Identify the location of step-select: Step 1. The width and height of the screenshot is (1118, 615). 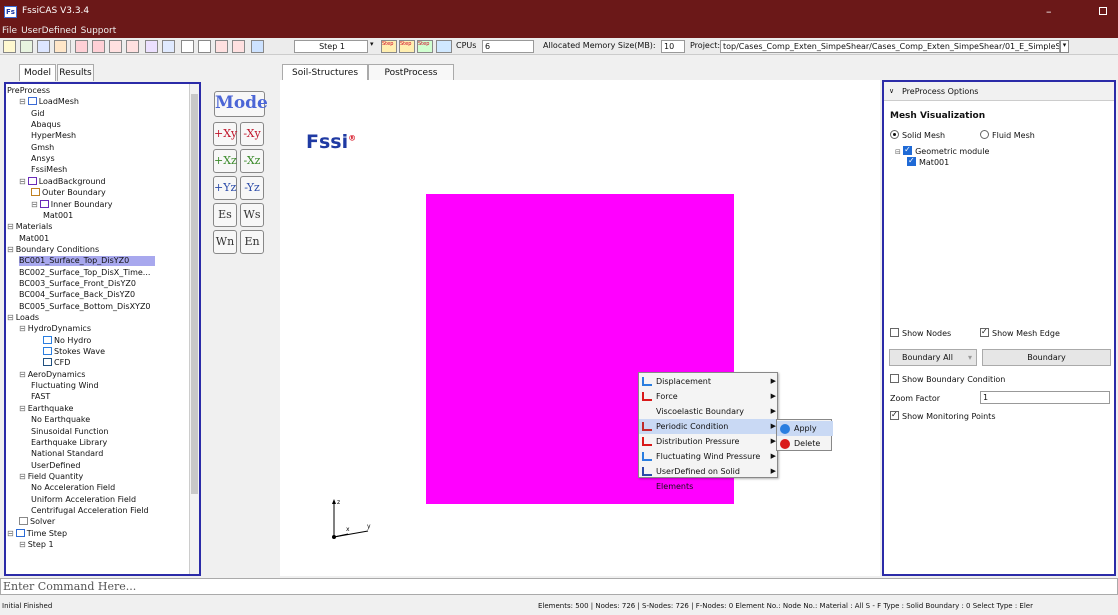
(331, 46).